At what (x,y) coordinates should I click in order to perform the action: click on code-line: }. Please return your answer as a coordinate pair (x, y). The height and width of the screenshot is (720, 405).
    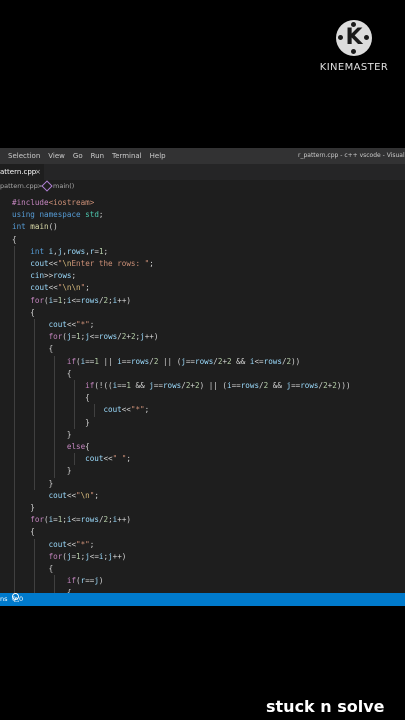
    Looking at the image, I should click on (42, 435).